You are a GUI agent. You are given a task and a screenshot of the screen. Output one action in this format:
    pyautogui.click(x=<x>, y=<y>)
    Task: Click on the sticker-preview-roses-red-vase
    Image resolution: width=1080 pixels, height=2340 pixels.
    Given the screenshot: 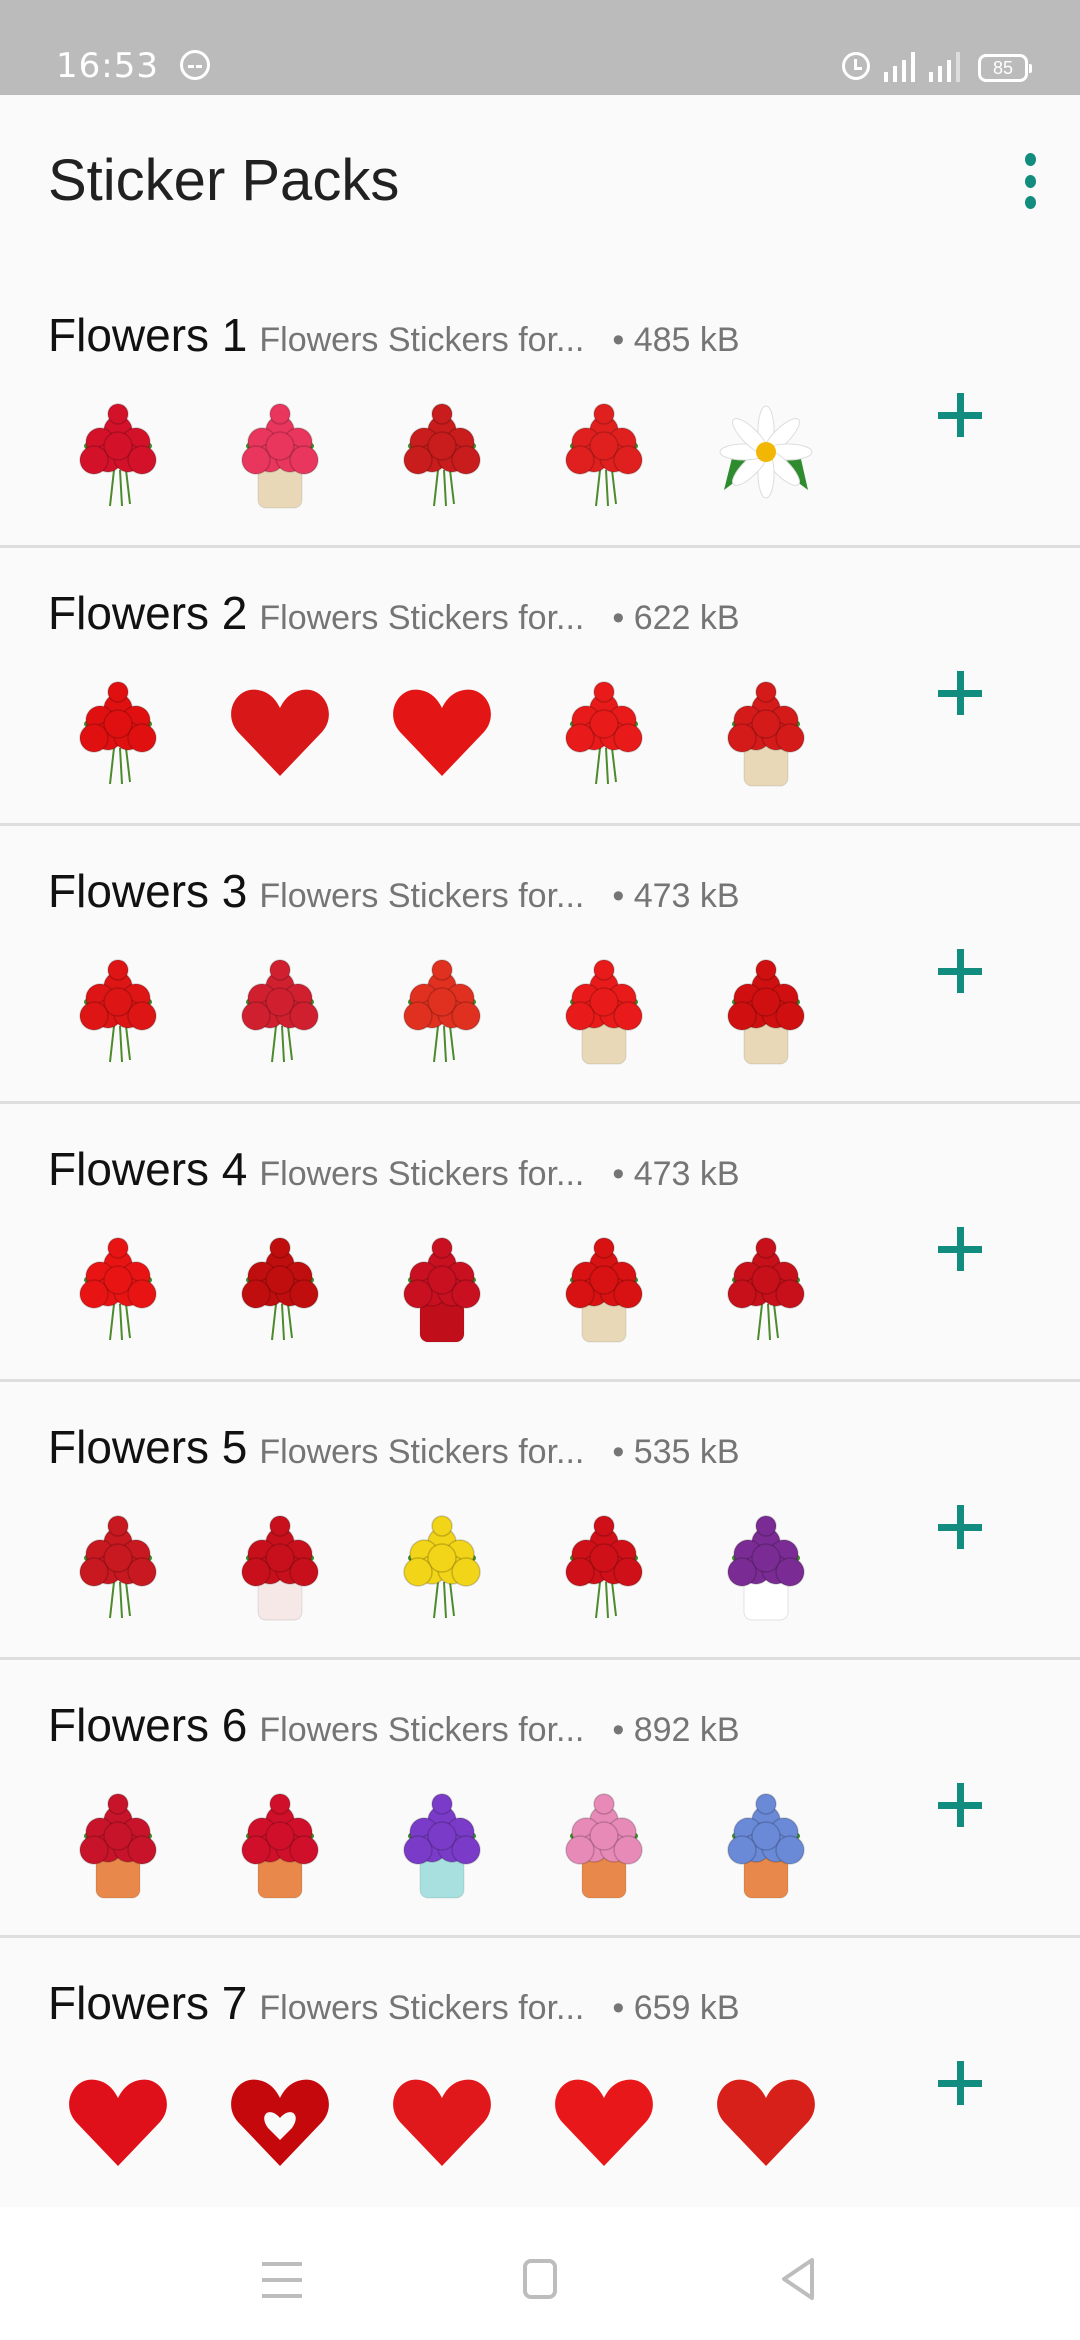 What is the action you would take?
    pyautogui.click(x=442, y=1286)
    